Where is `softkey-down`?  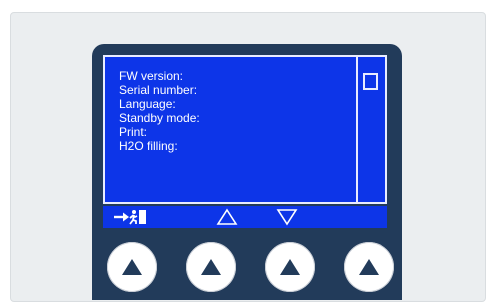 softkey-down is located at coordinates (287, 217).